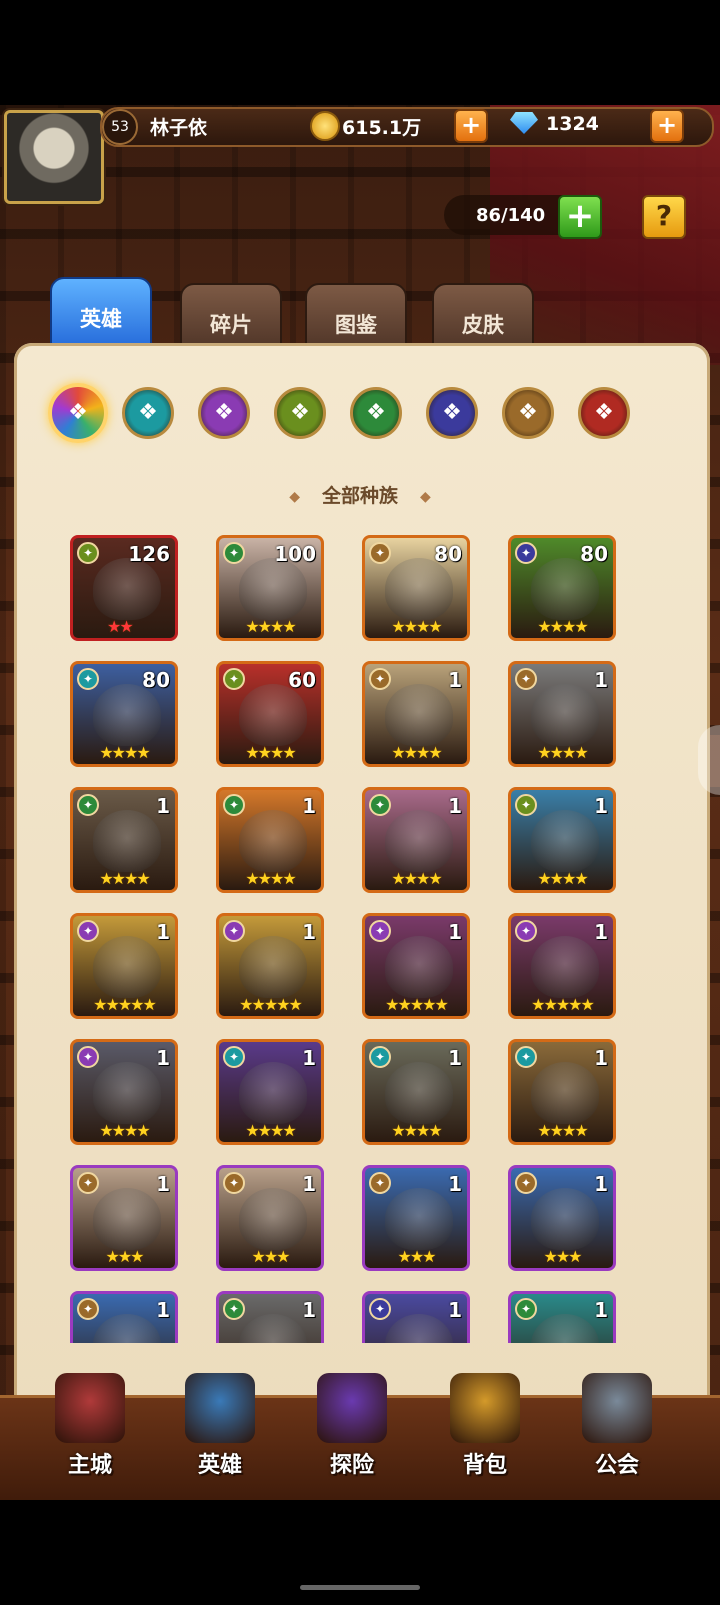  I want to click on hero-level: 80, so click(156, 680).